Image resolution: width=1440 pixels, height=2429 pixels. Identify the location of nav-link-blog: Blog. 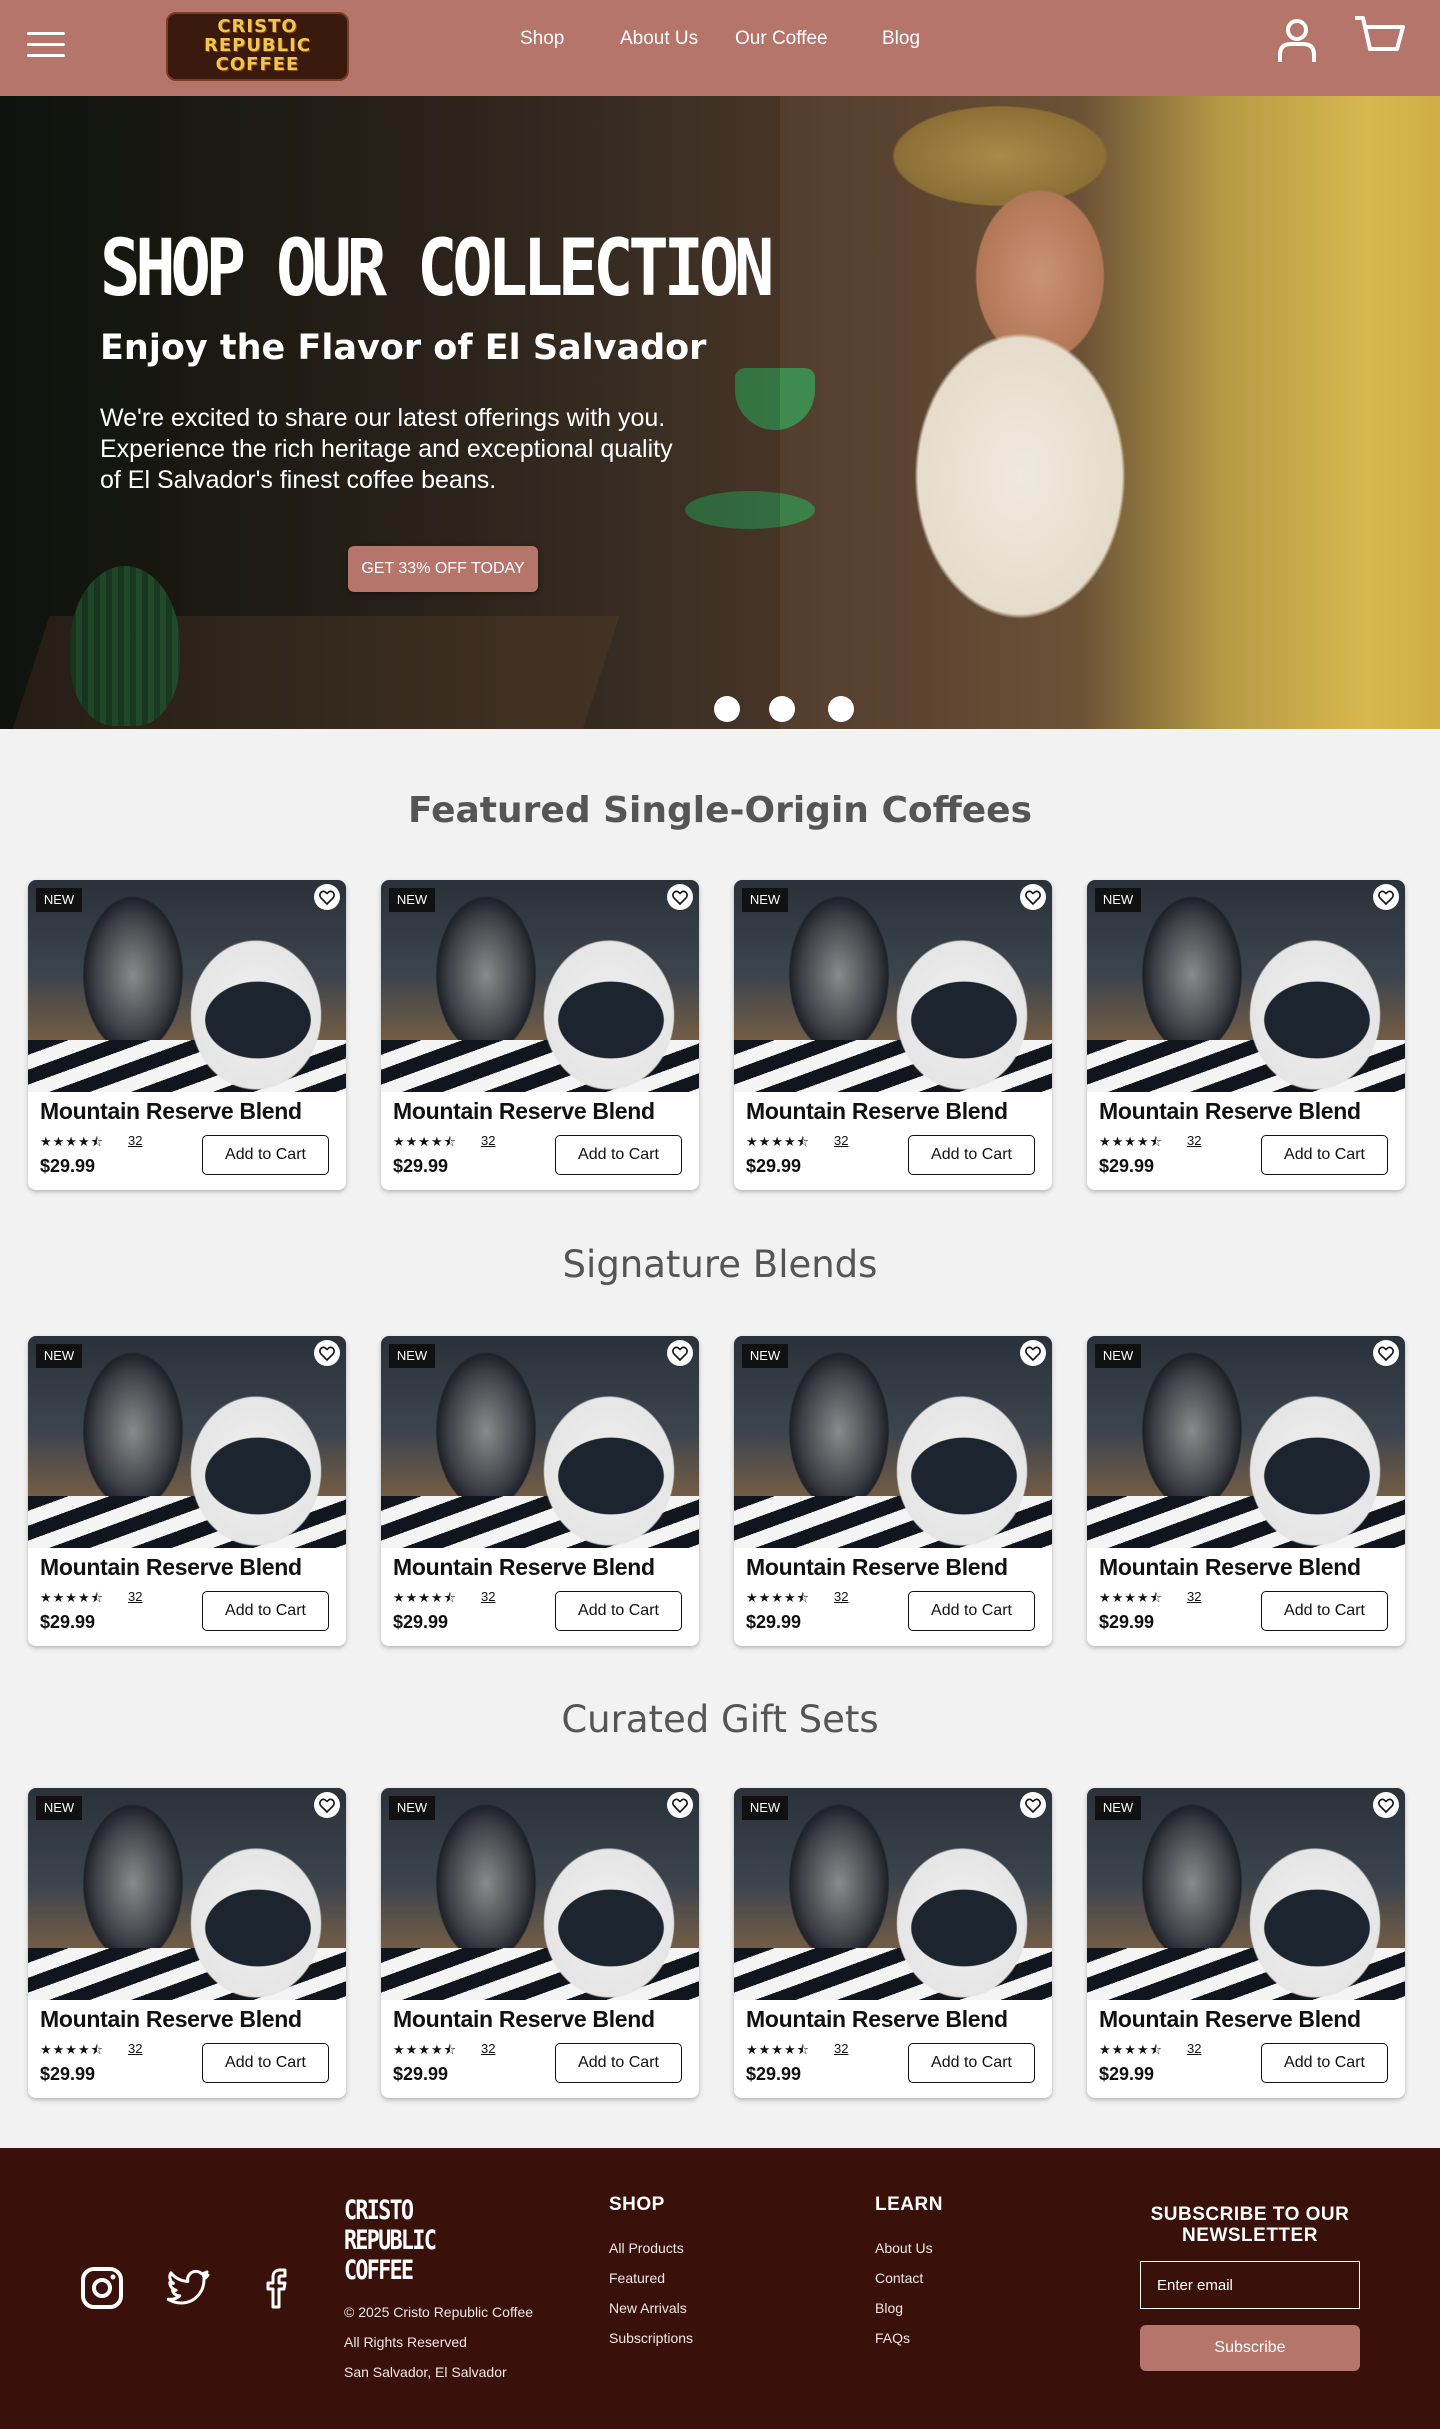
(901, 39).